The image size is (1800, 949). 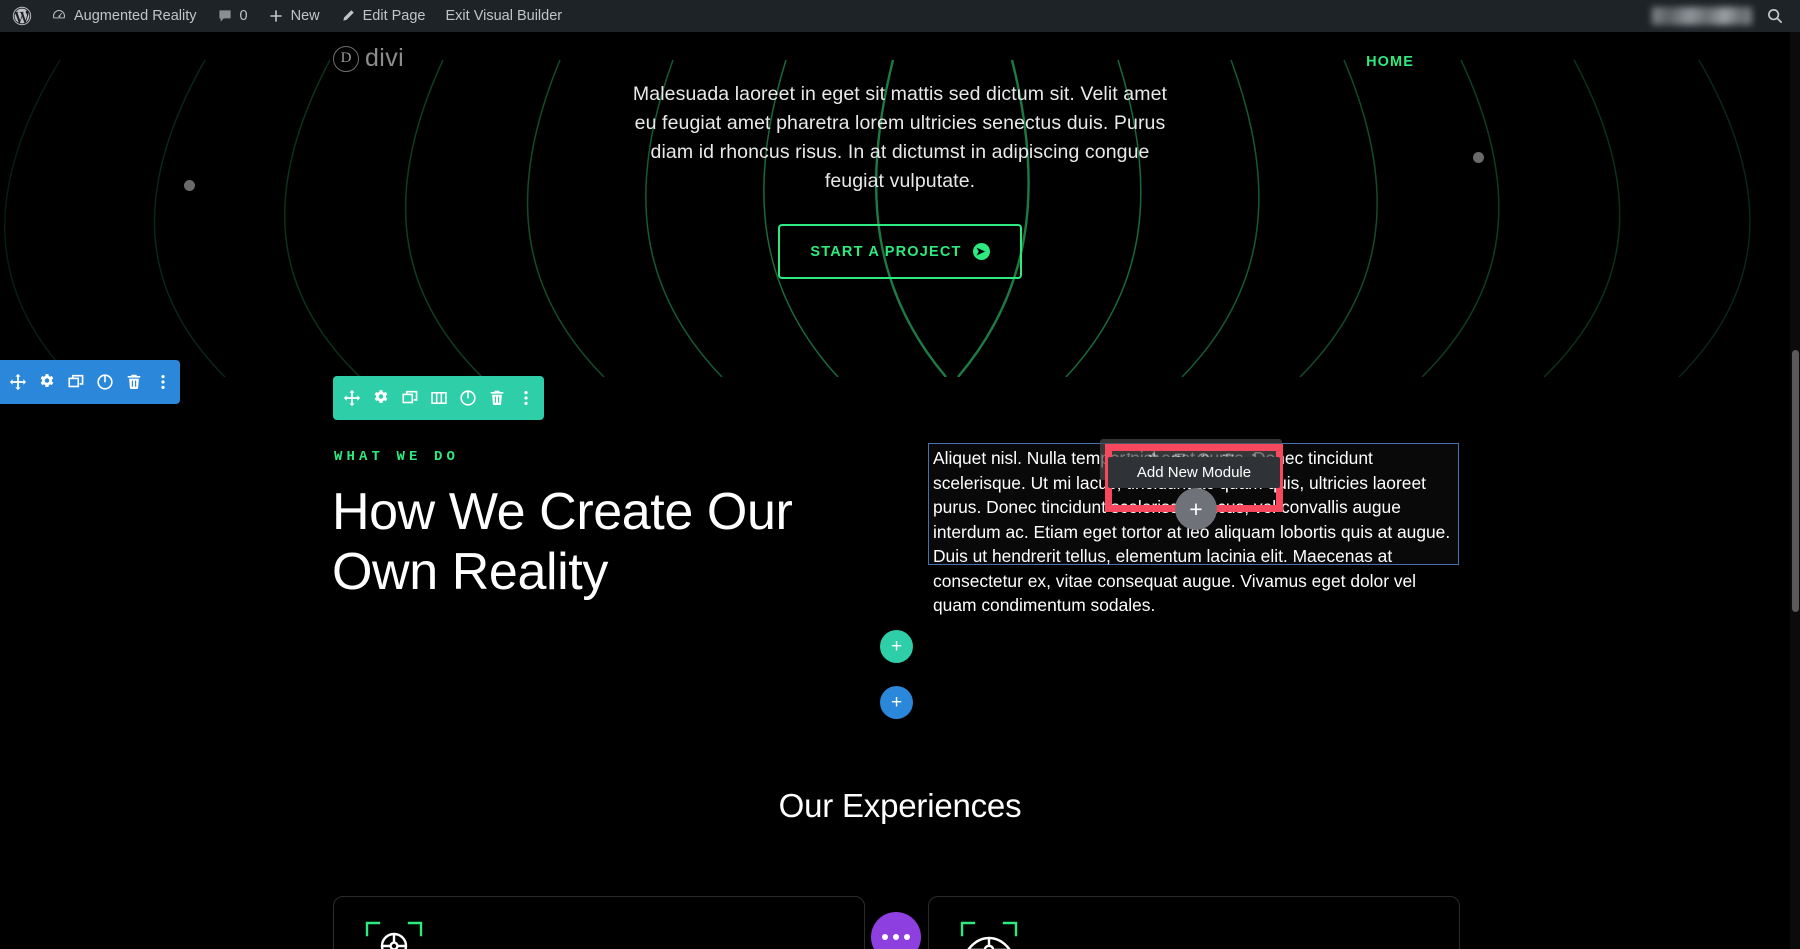 I want to click on section-delete-button, so click(x=133, y=382).